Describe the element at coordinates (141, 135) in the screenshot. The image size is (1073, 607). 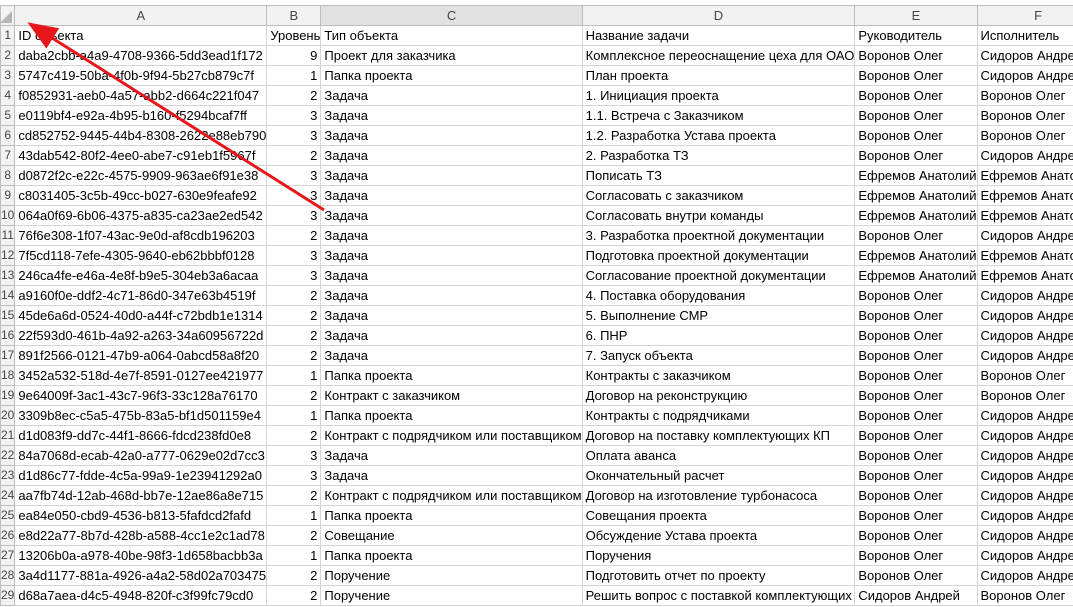
I see `cell-a: cd852752-9445-44b4-8308-2622e88eb790` at that location.